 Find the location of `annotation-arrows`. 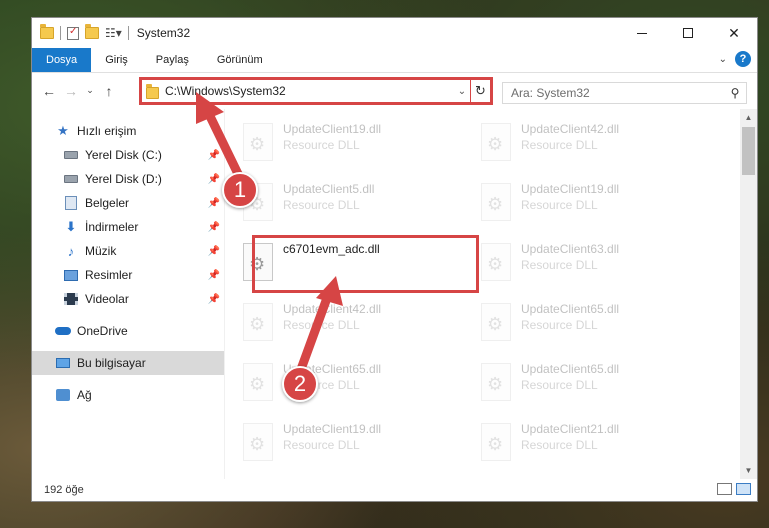

annotation-arrows is located at coordinates (269, 234).